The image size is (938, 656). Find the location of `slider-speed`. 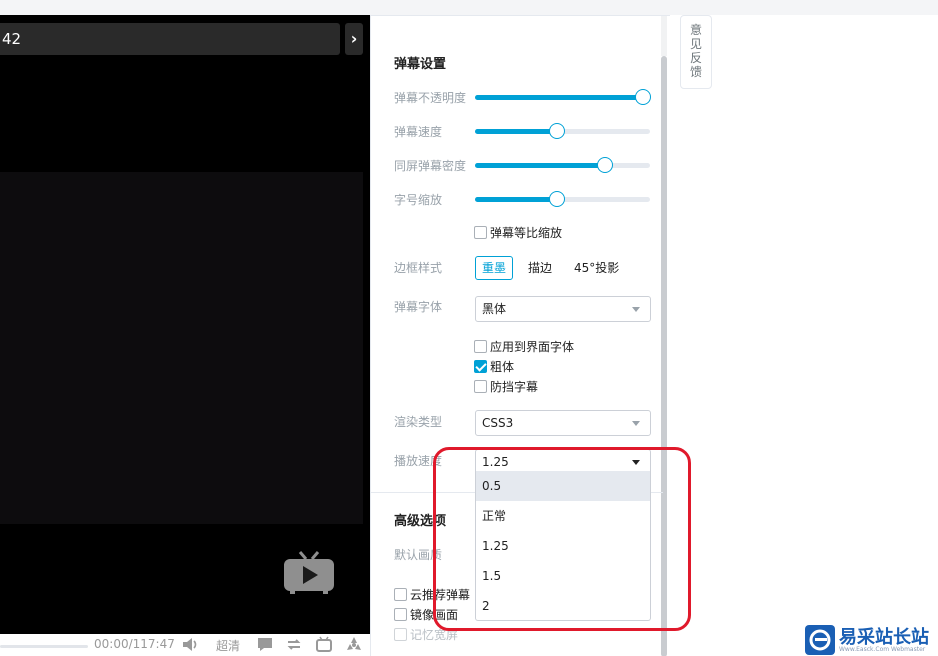

slider-speed is located at coordinates (562, 131).